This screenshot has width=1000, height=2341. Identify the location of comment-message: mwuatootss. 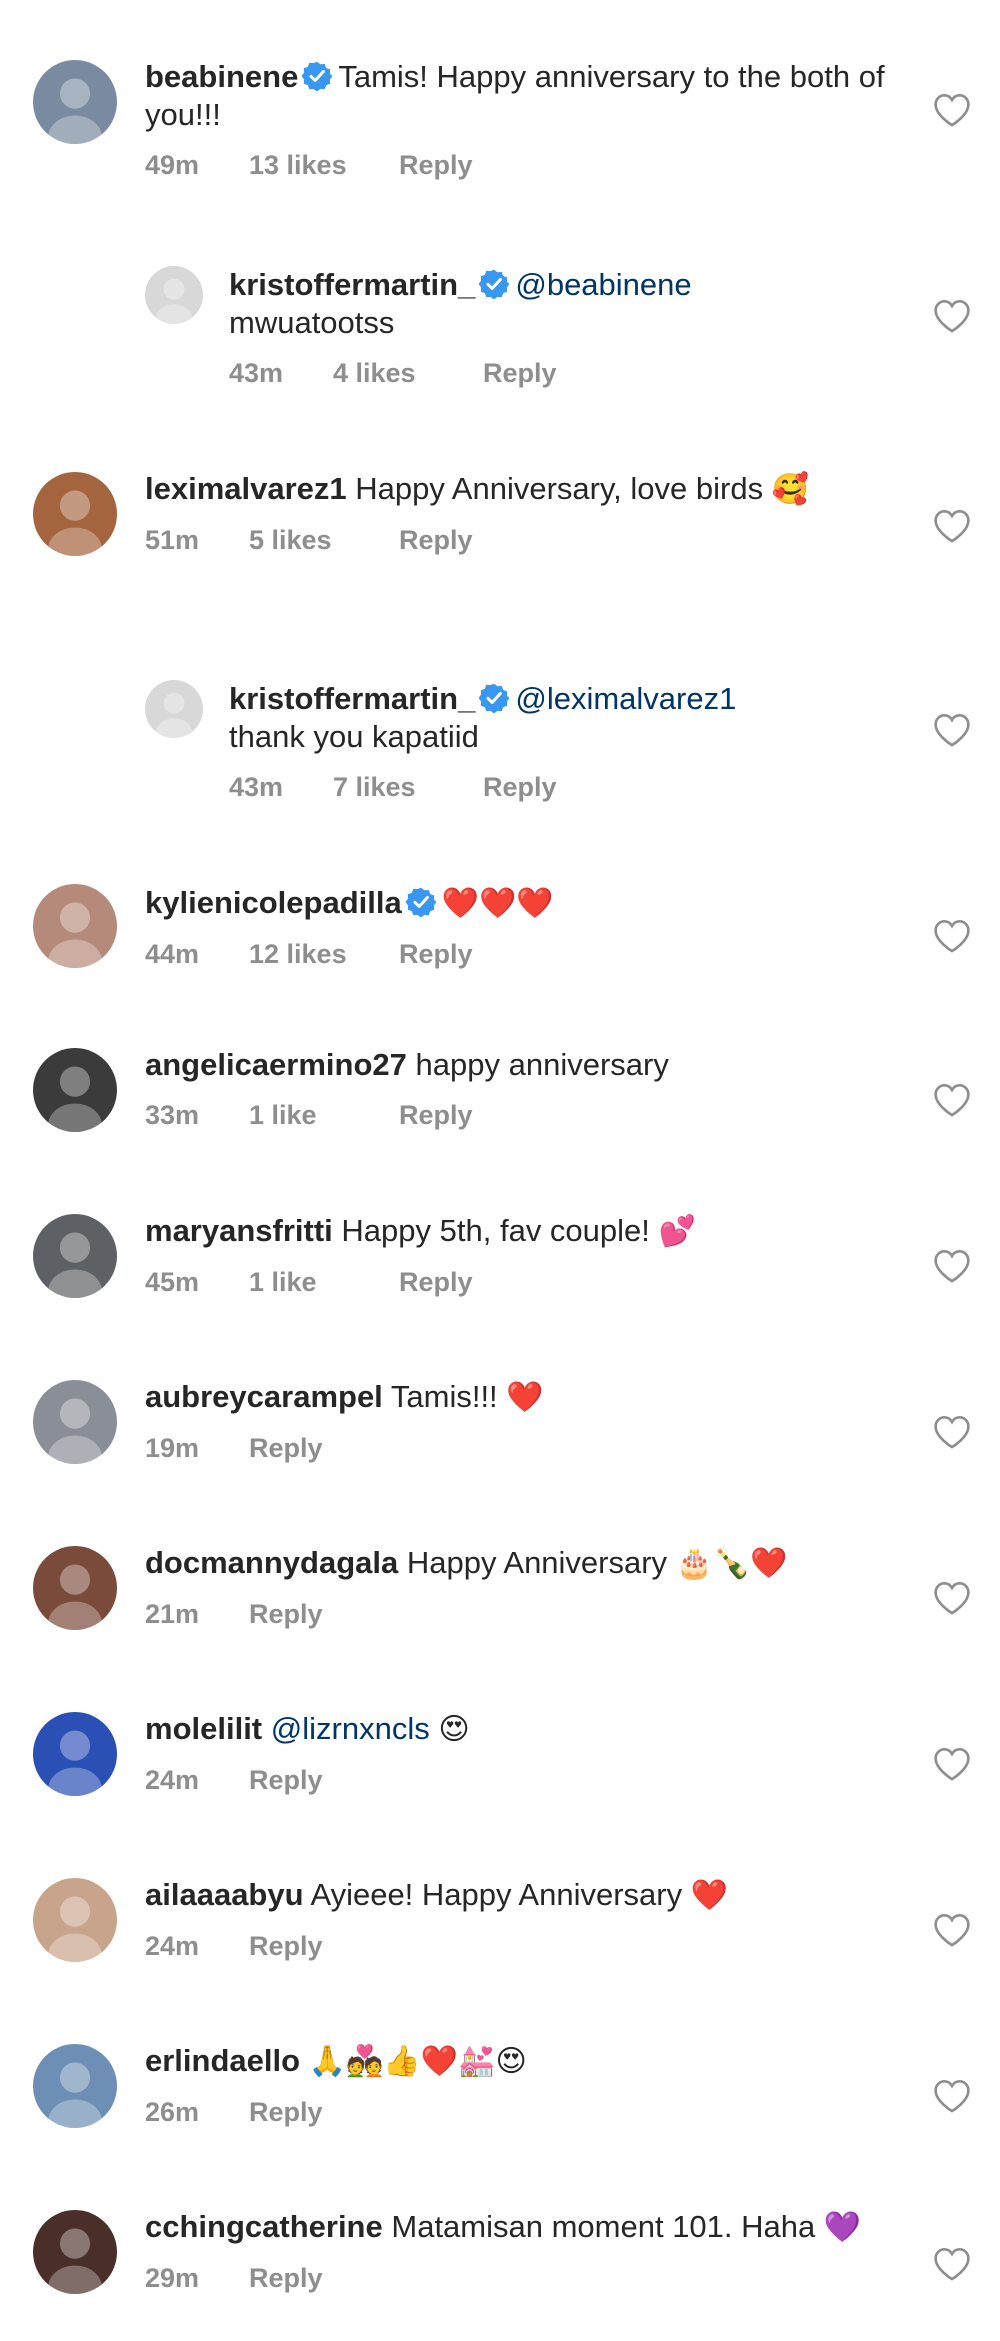
(312, 322).